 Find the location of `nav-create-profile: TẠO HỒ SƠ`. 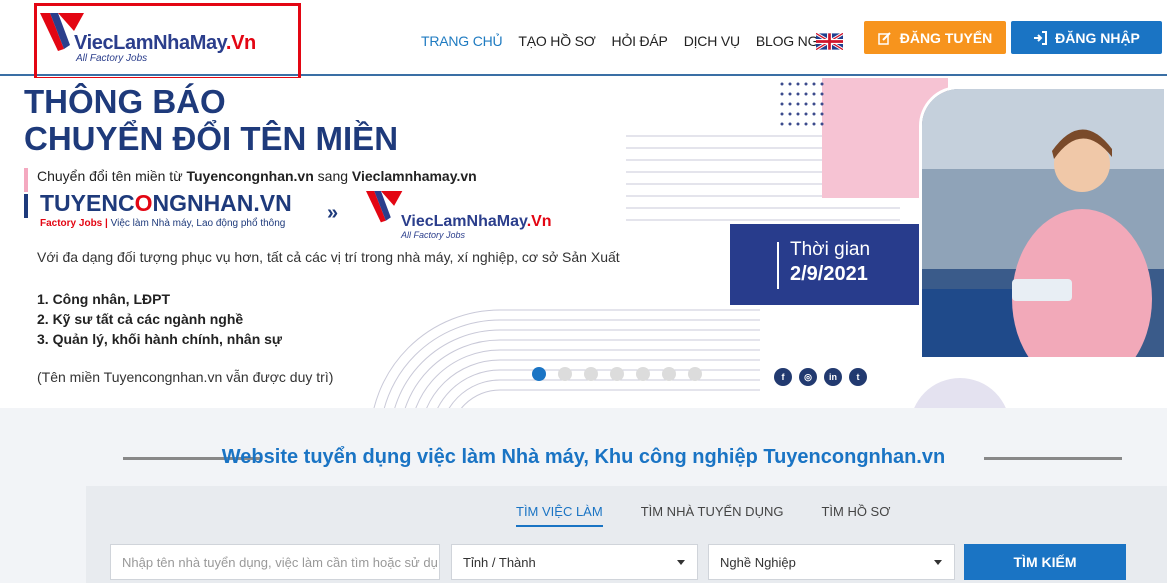

nav-create-profile: TẠO HỒ SƠ is located at coordinates (556, 41).